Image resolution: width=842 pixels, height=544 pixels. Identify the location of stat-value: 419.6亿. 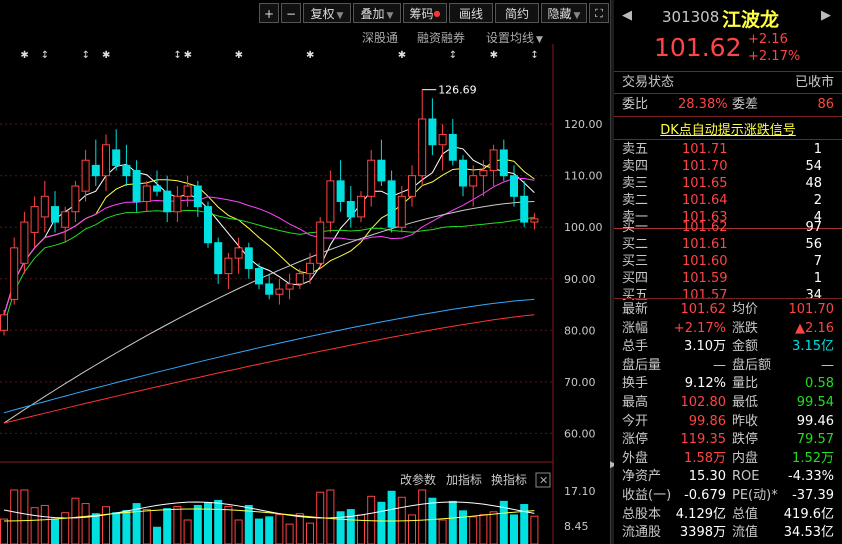
(808, 514).